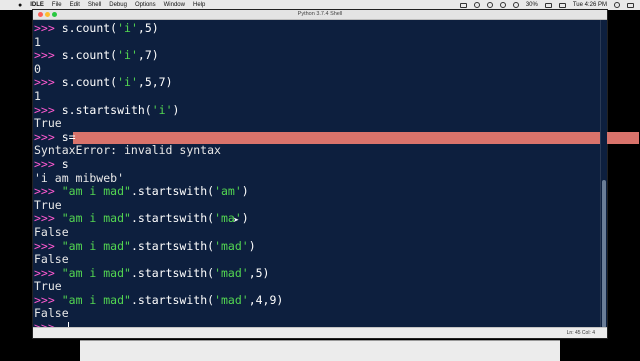 The image size is (640, 361). Describe the element at coordinates (320, 332) in the screenshot. I see `status-bar: Ln: 45 Col: 4` at that location.